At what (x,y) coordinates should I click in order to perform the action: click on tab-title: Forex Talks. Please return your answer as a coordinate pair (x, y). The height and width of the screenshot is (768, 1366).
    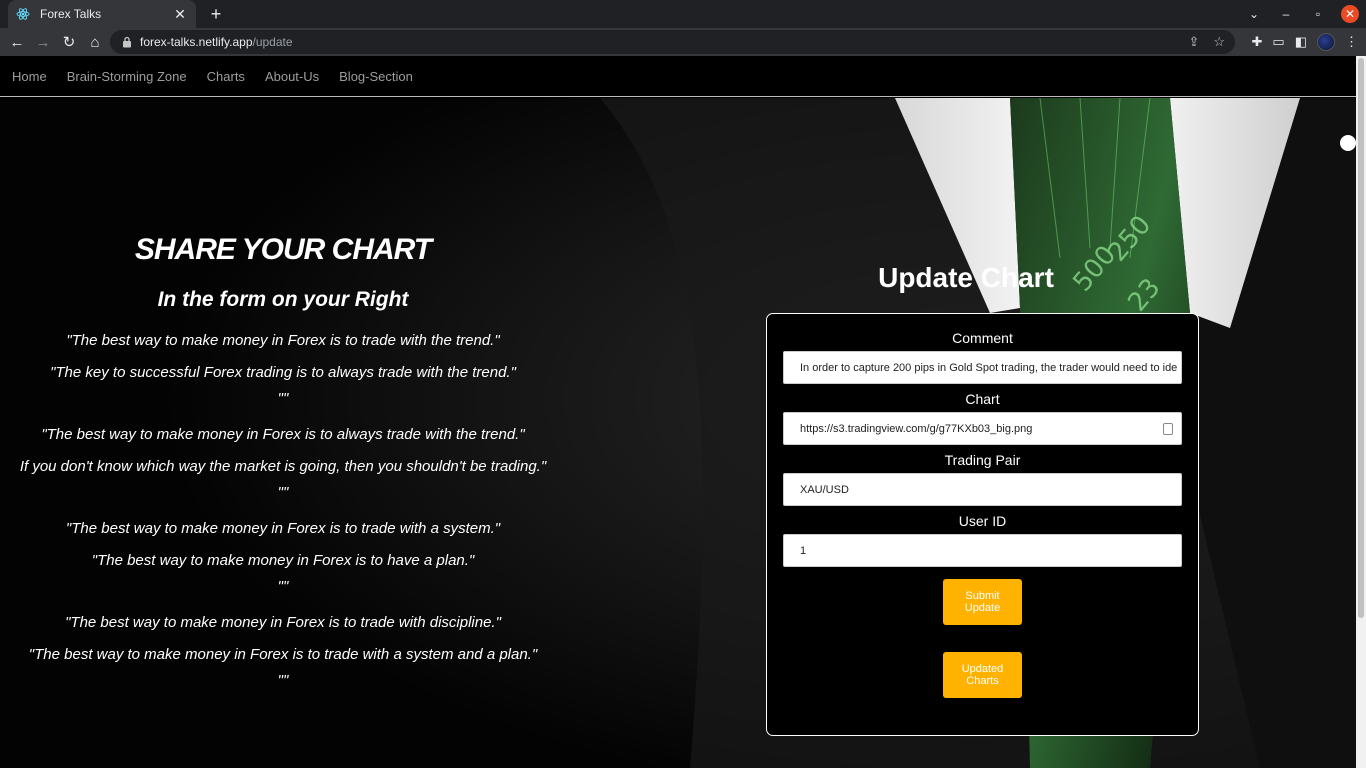
    Looking at the image, I should click on (71, 14).